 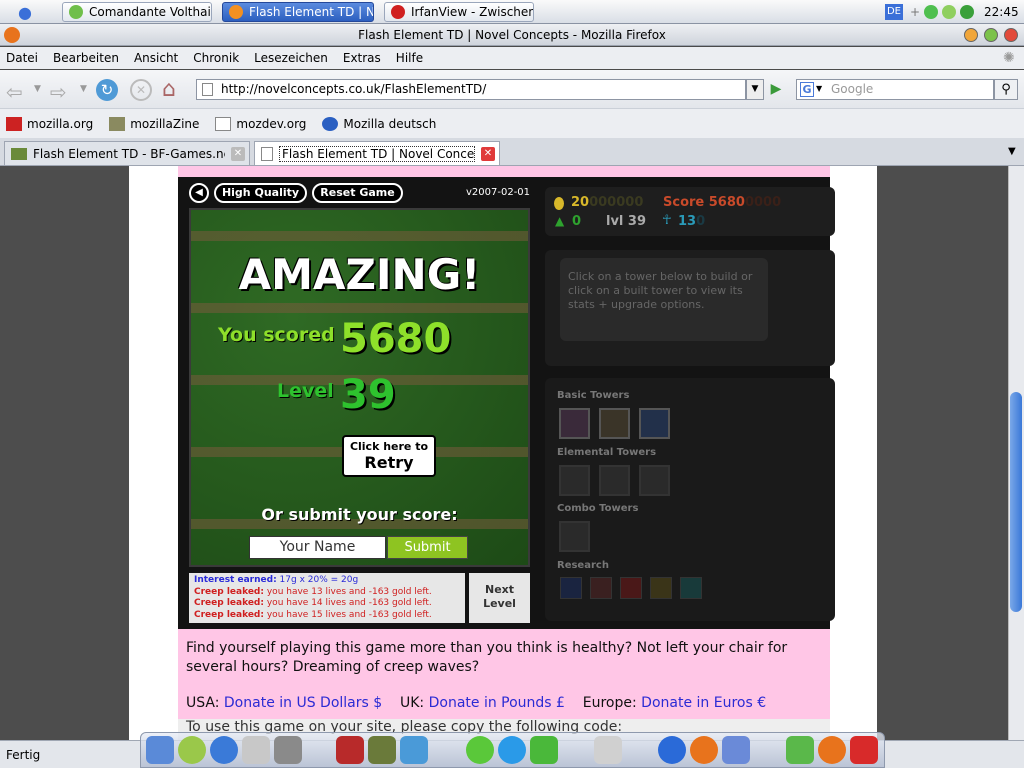 I want to click on score-counter: Score 56800000, so click(x=722, y=202).